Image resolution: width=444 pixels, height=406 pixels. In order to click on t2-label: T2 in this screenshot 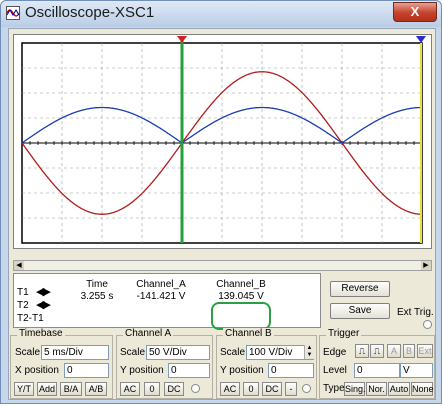, I will do `click(23, 305)`.